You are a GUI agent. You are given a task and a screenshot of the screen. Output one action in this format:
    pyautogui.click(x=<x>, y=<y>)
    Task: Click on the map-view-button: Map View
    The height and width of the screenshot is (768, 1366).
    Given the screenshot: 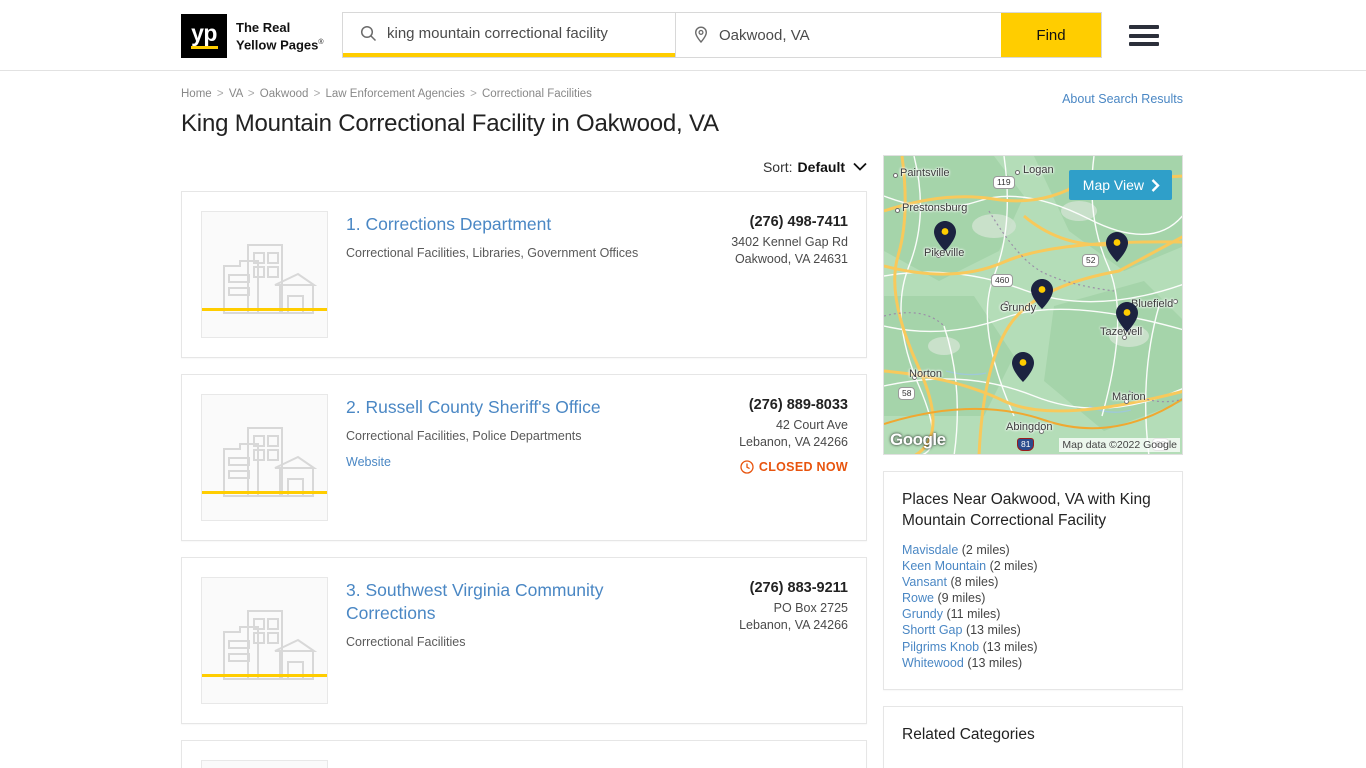 What is the action you would take?
    pyautogui.click(x=1120, y=185)
    